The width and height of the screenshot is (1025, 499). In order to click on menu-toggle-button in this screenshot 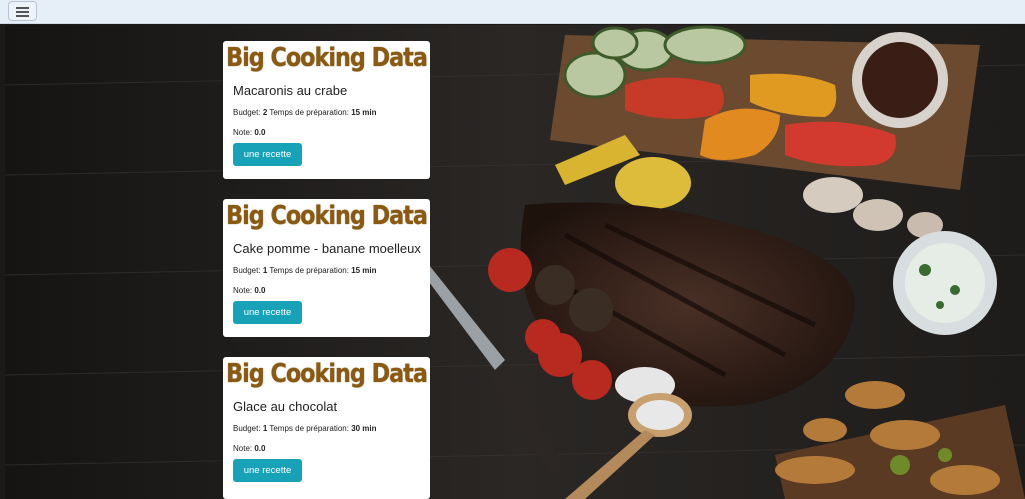, I will do `click(22, 11)`.